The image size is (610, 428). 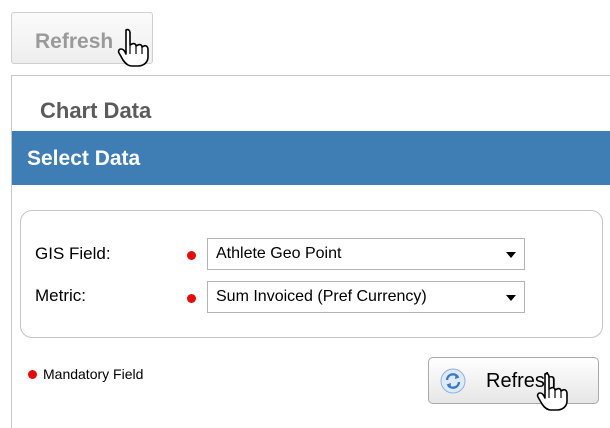 I want to click on metric-value: Sum Invoiced (Pref Currency), so click(x=321, y=296).